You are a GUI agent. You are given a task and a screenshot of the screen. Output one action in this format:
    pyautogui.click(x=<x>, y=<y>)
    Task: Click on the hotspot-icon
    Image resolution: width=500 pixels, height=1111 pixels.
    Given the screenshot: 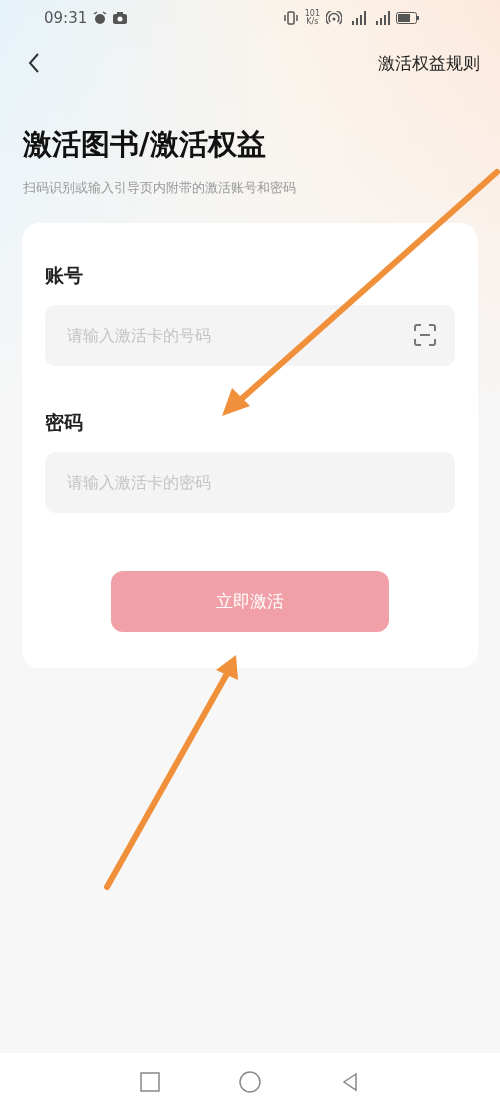 What is the action you would take?
    pyautogui.click(x=334, y=17)
    